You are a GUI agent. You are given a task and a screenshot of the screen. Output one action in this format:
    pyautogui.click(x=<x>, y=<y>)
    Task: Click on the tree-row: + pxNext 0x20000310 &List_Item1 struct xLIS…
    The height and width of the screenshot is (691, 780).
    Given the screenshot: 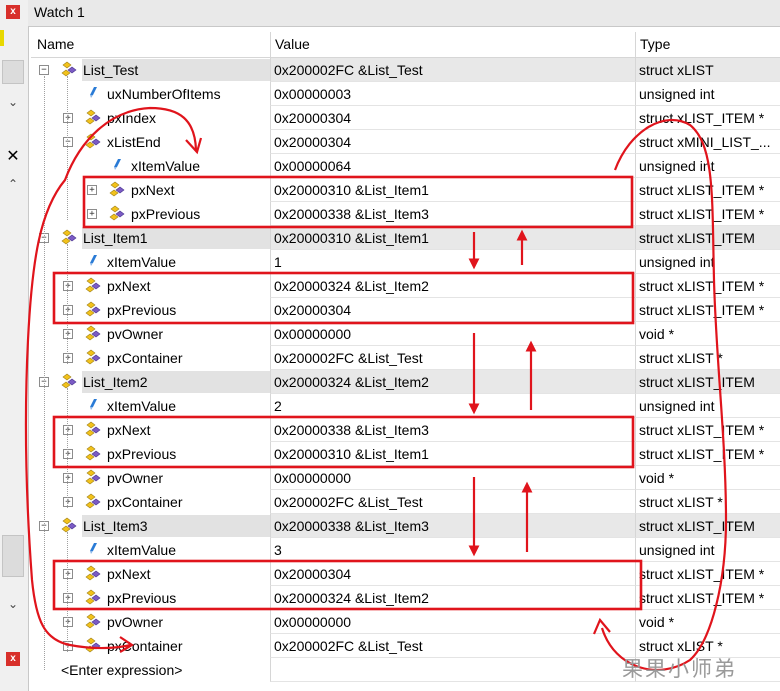 What is the action you would take?
    pyautogui.click(x=405, y=190)
    